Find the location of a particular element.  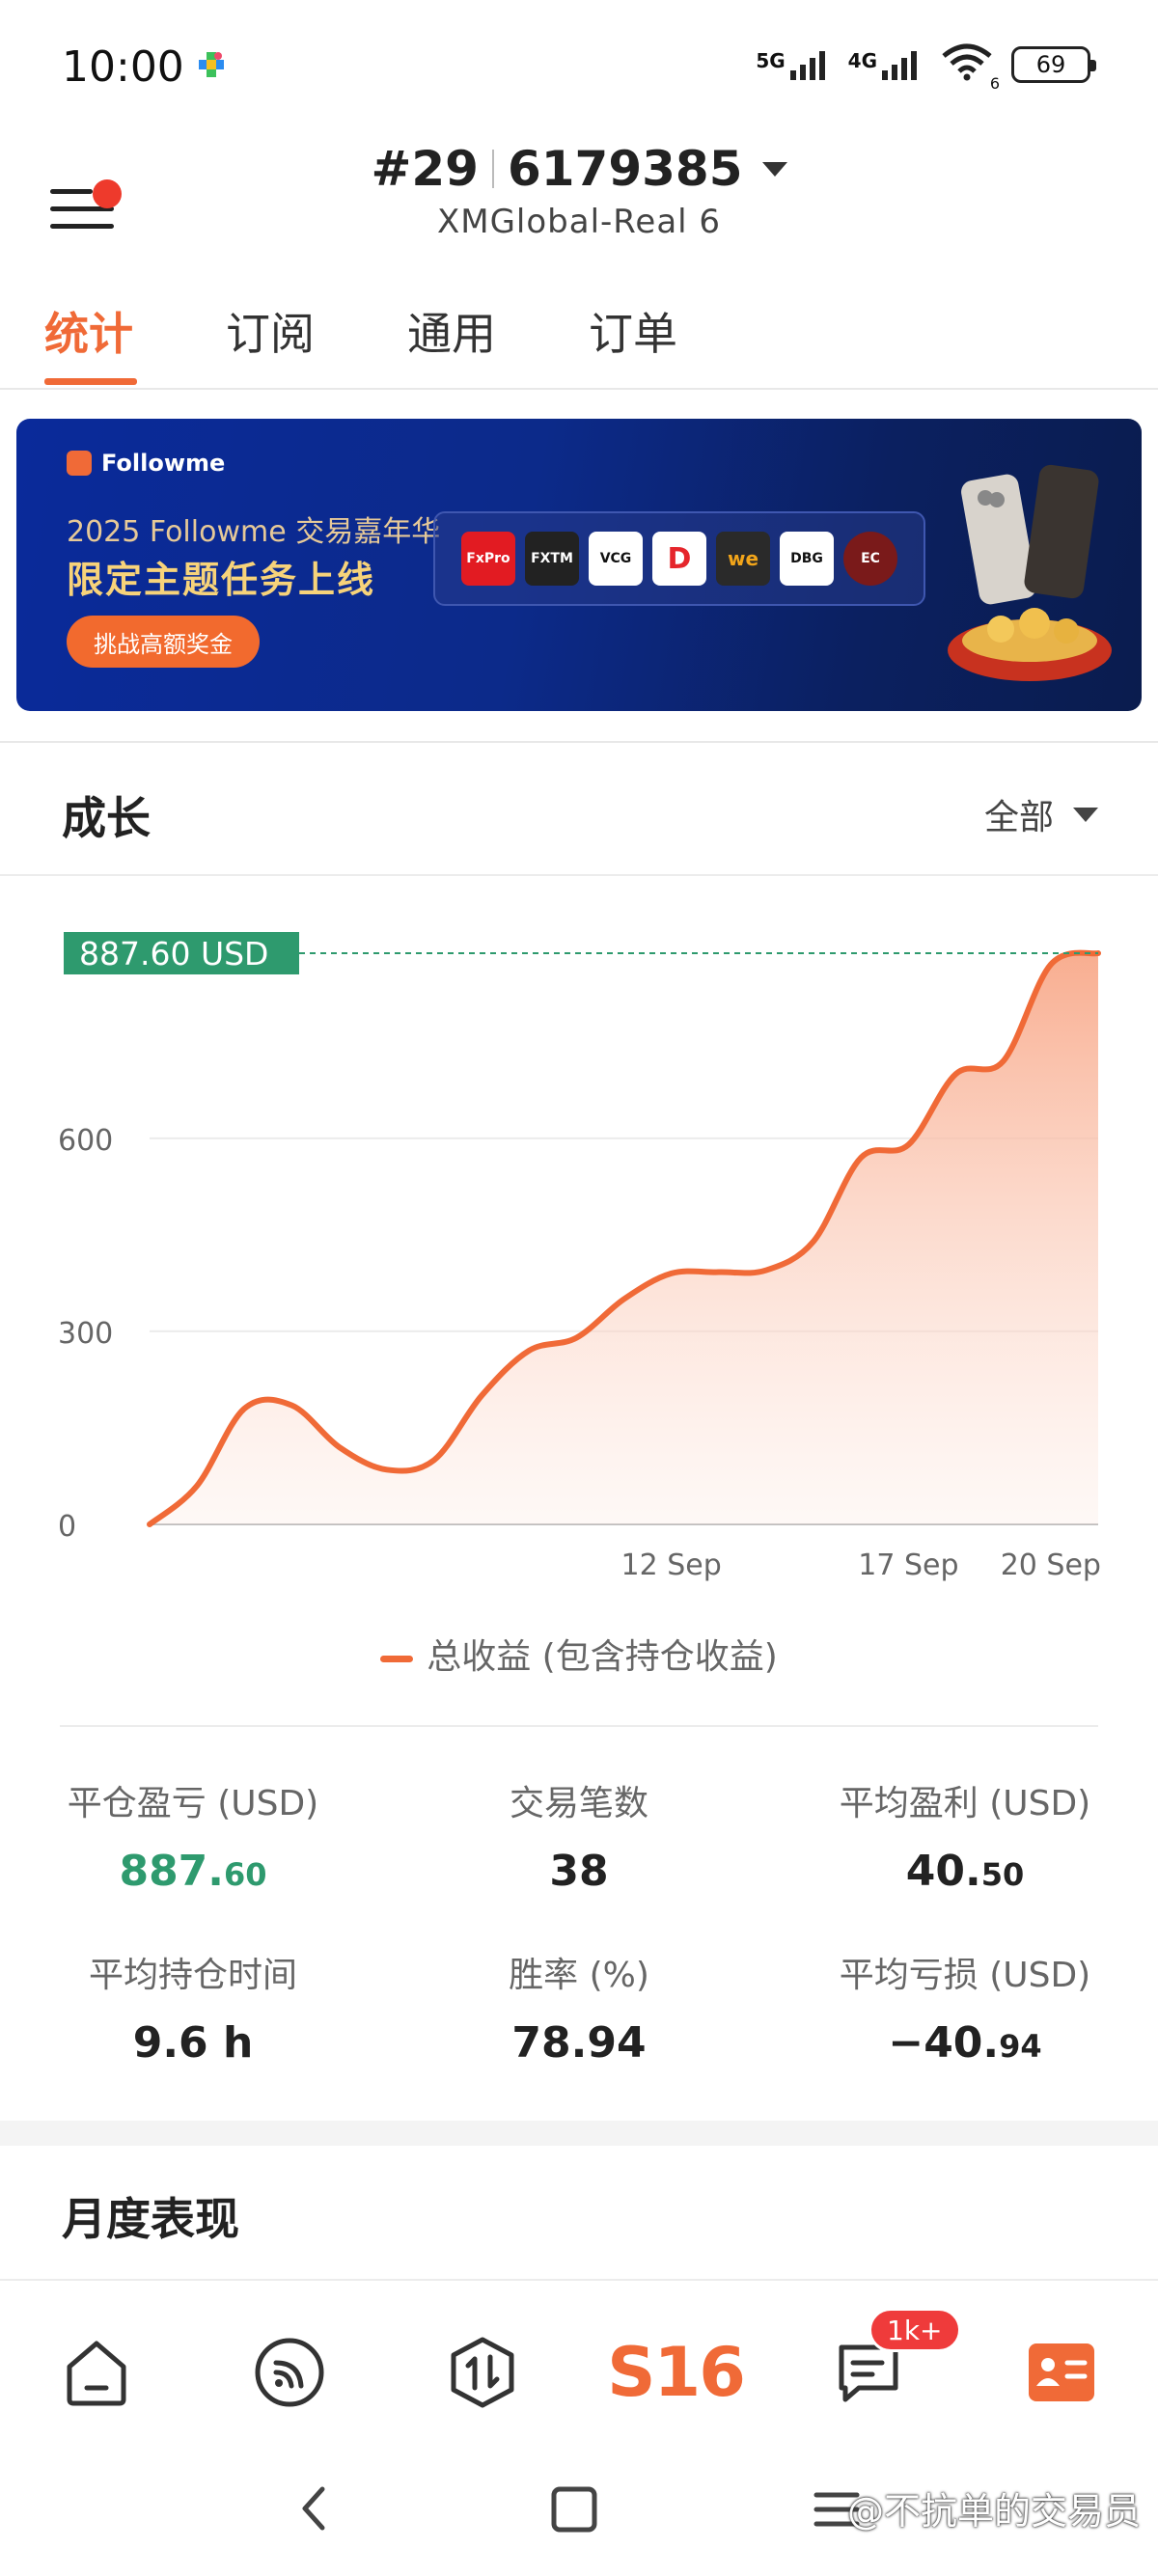

trade-icon is located at coordinates (482, 2372).